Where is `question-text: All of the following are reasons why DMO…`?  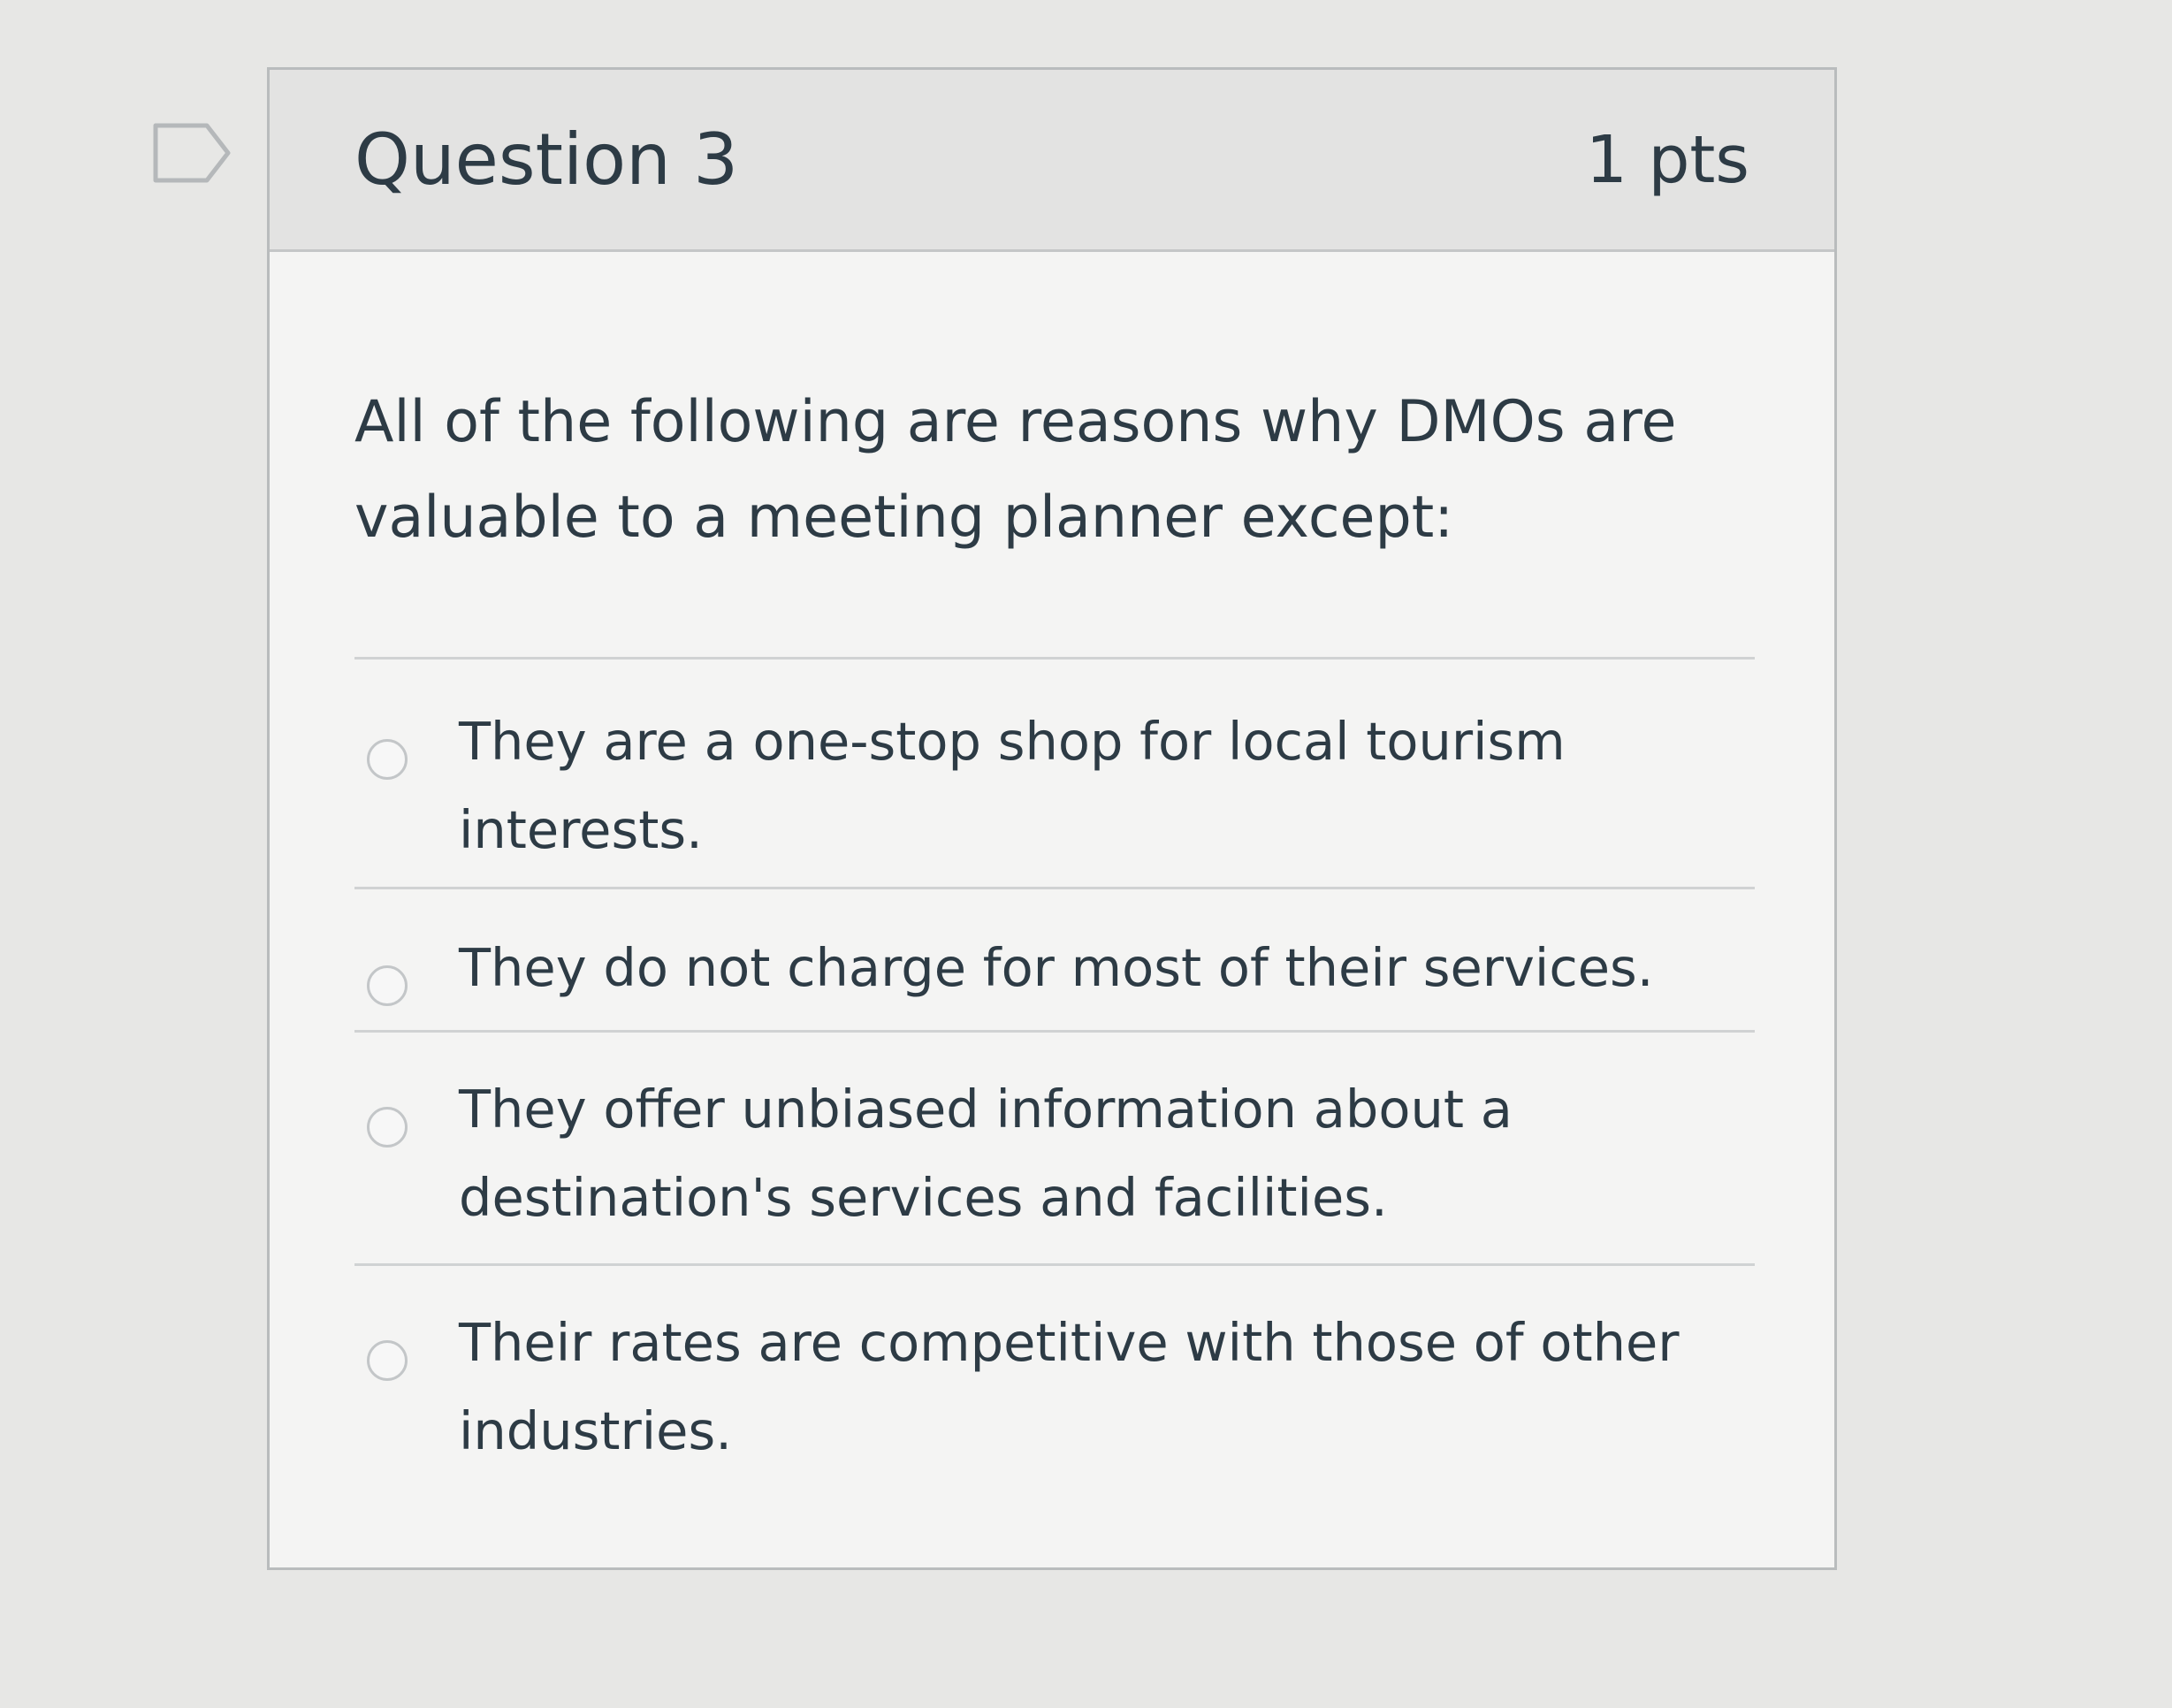
question-text: All of the following are reasons why DMO… is located at coordinates (1016, 470).